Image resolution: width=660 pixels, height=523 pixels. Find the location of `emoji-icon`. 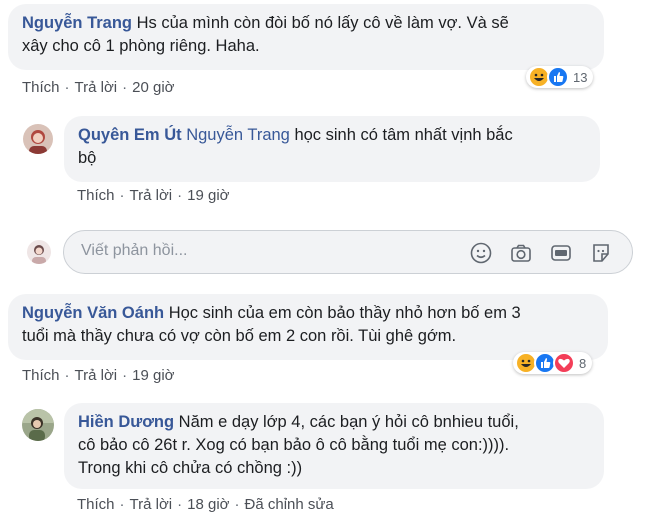

emoji-icon is located at coordinates (481, 253).